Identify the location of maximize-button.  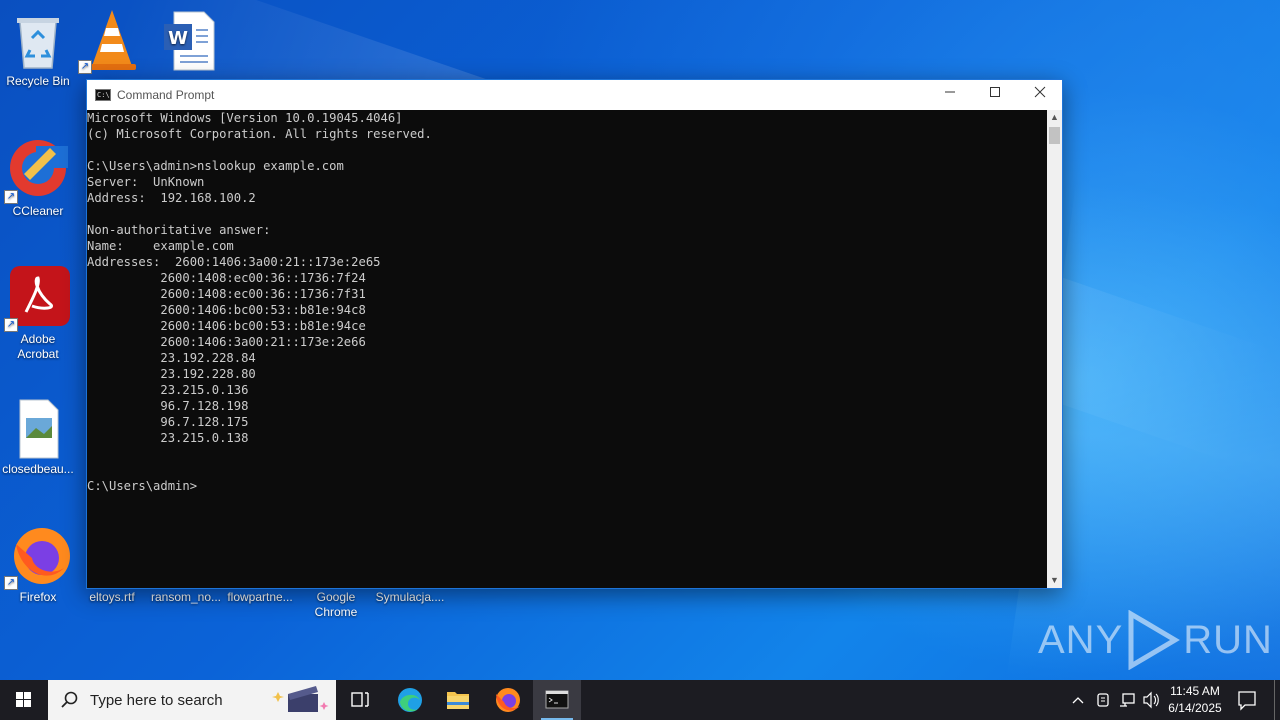
(995, 95).